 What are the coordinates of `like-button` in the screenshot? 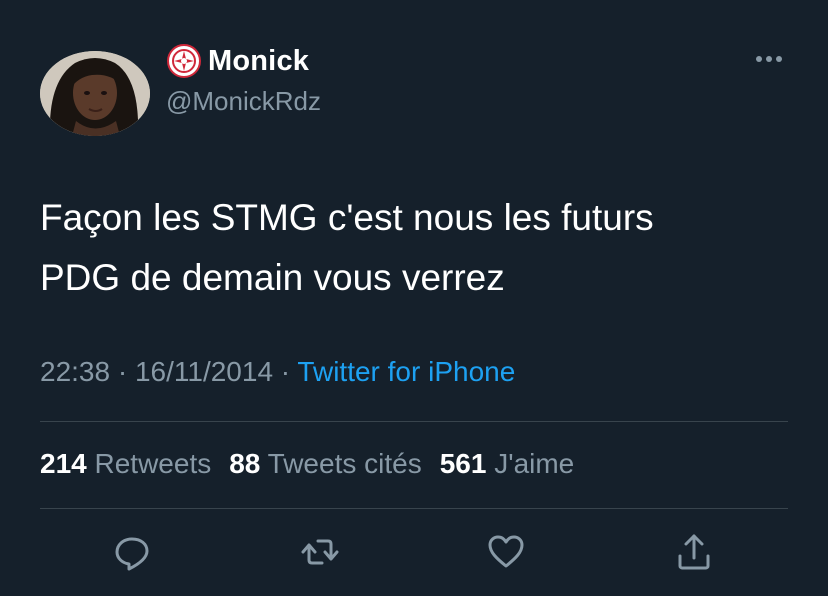 It's located at (506, 552).